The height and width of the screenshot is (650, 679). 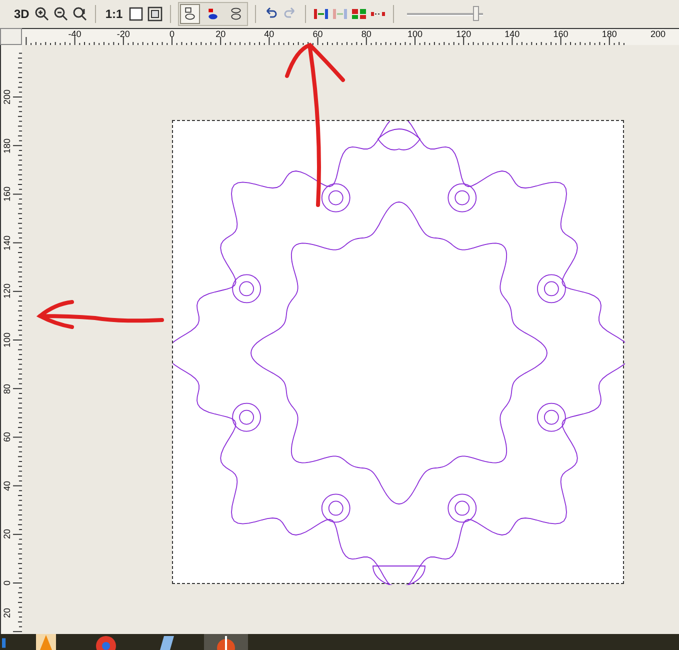 What do you see at coordinates (5, 643) in the screenshot?
I see `start-icon` at bounding box center [5, 643].